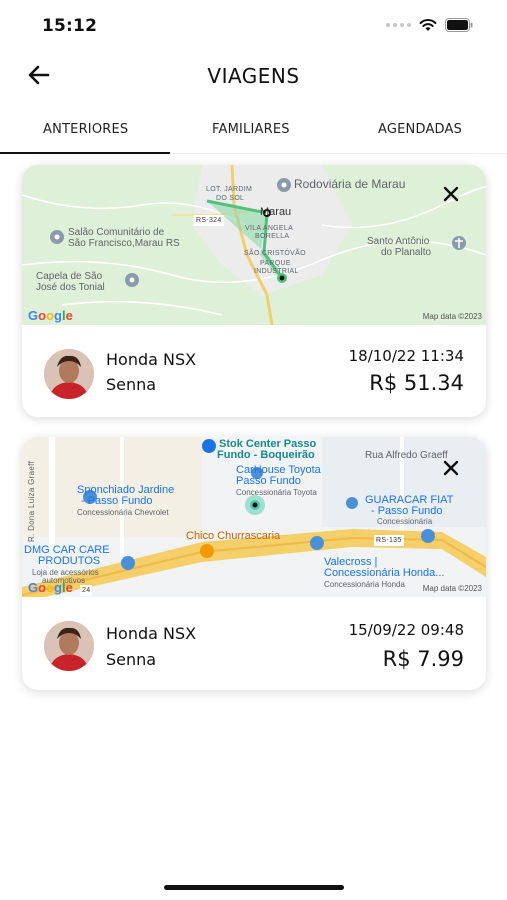 This screenshot has height=900, width=507. What do you see at coordinates (276, 212) in the screenshot?
I see `map-label: Marau` at bounding box center [276, 212].